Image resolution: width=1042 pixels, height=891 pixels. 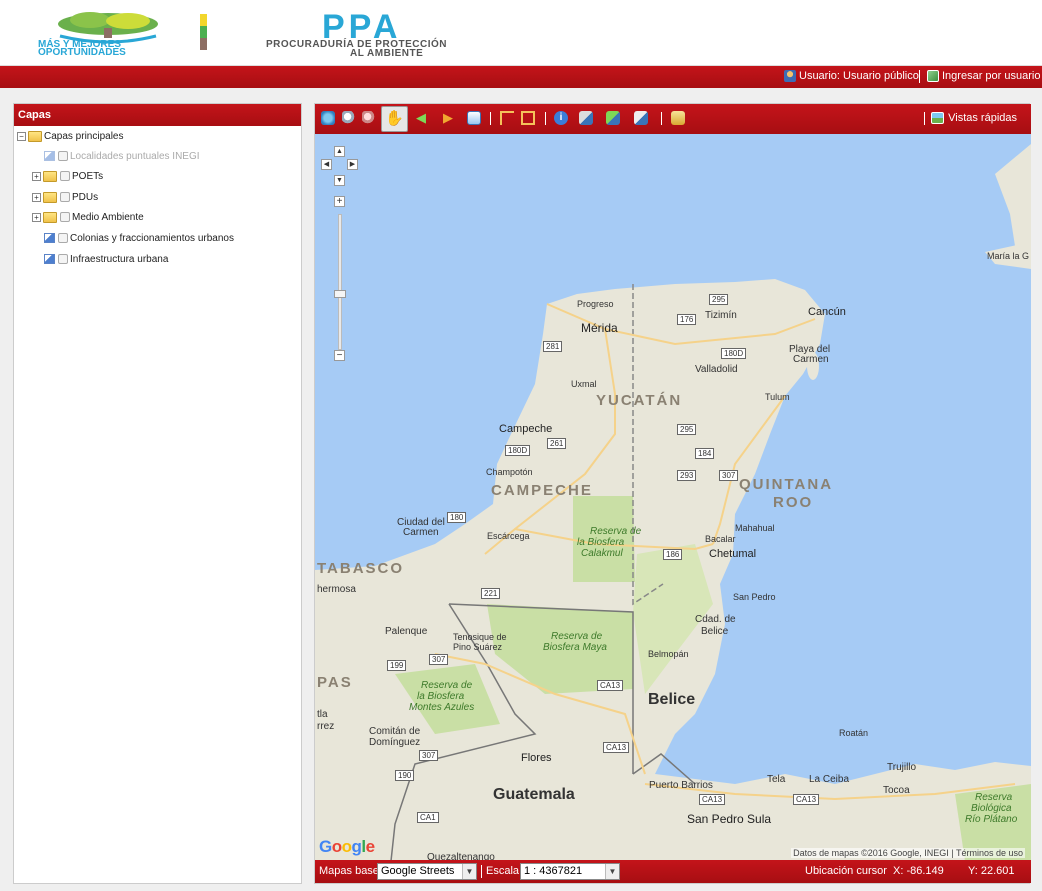 What do you see at coordinates (586, 118) in the screenshot?
I see `select-layer-icon` at bounding box center [586, 118].